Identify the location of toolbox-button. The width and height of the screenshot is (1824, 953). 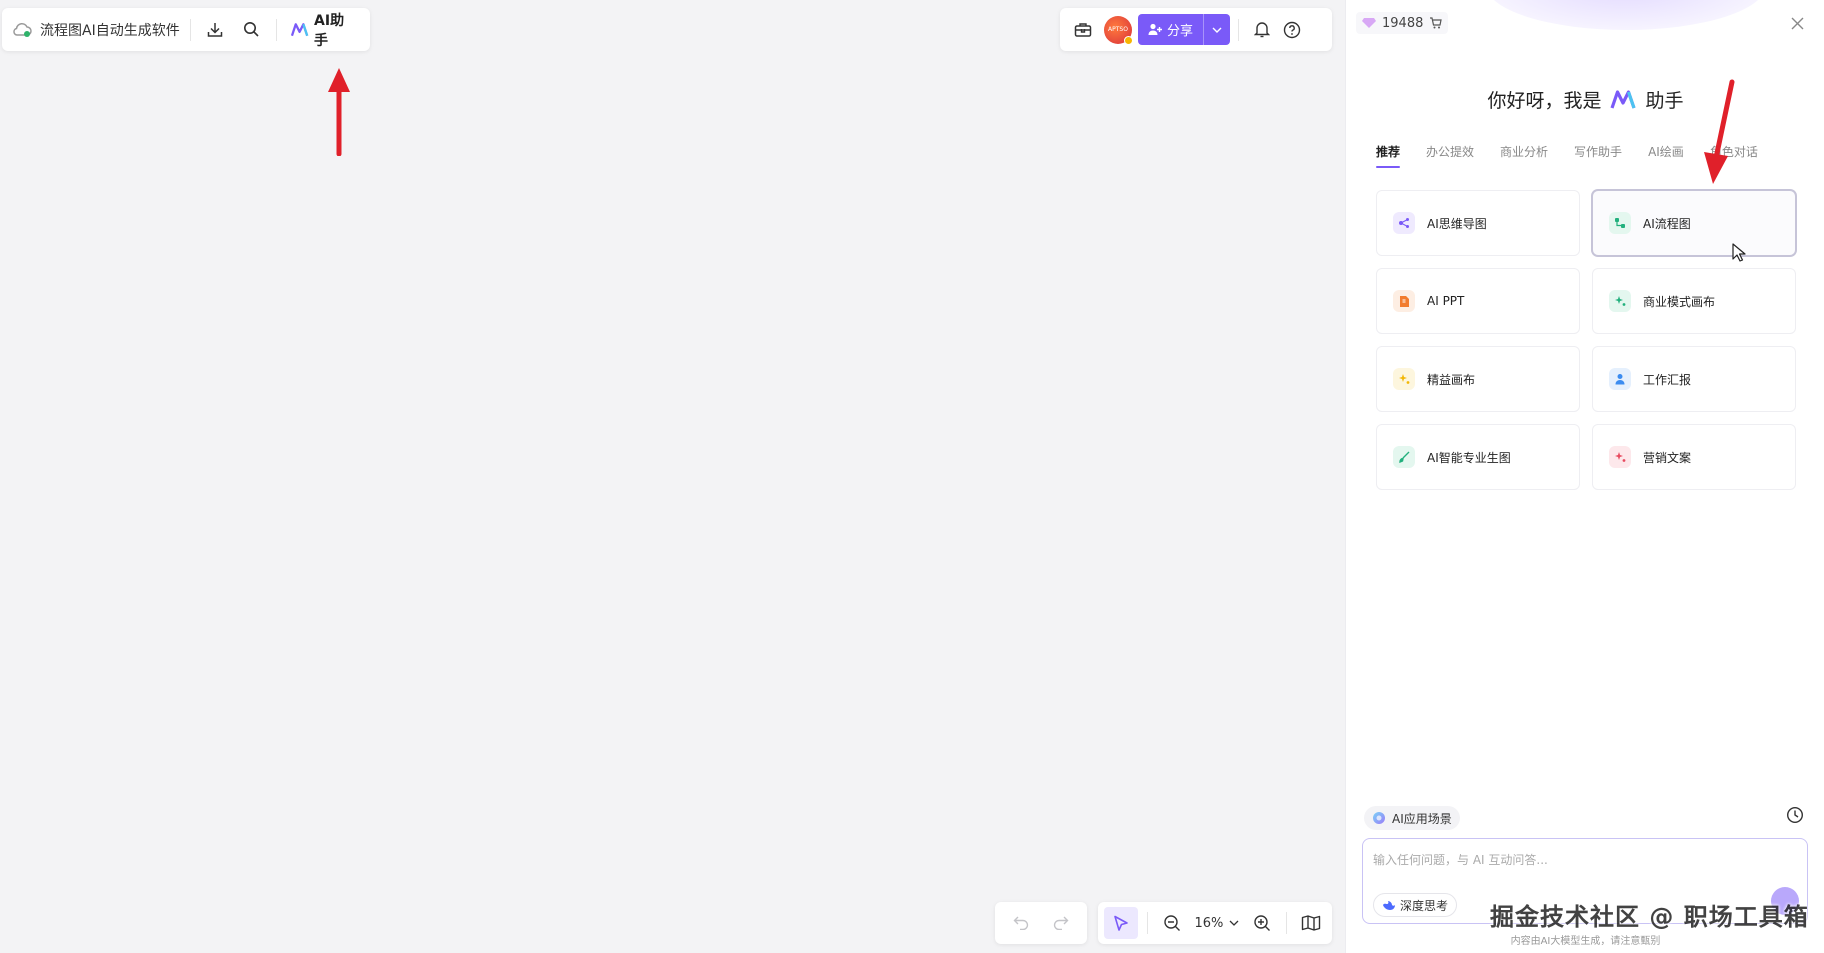
(1083, 30).